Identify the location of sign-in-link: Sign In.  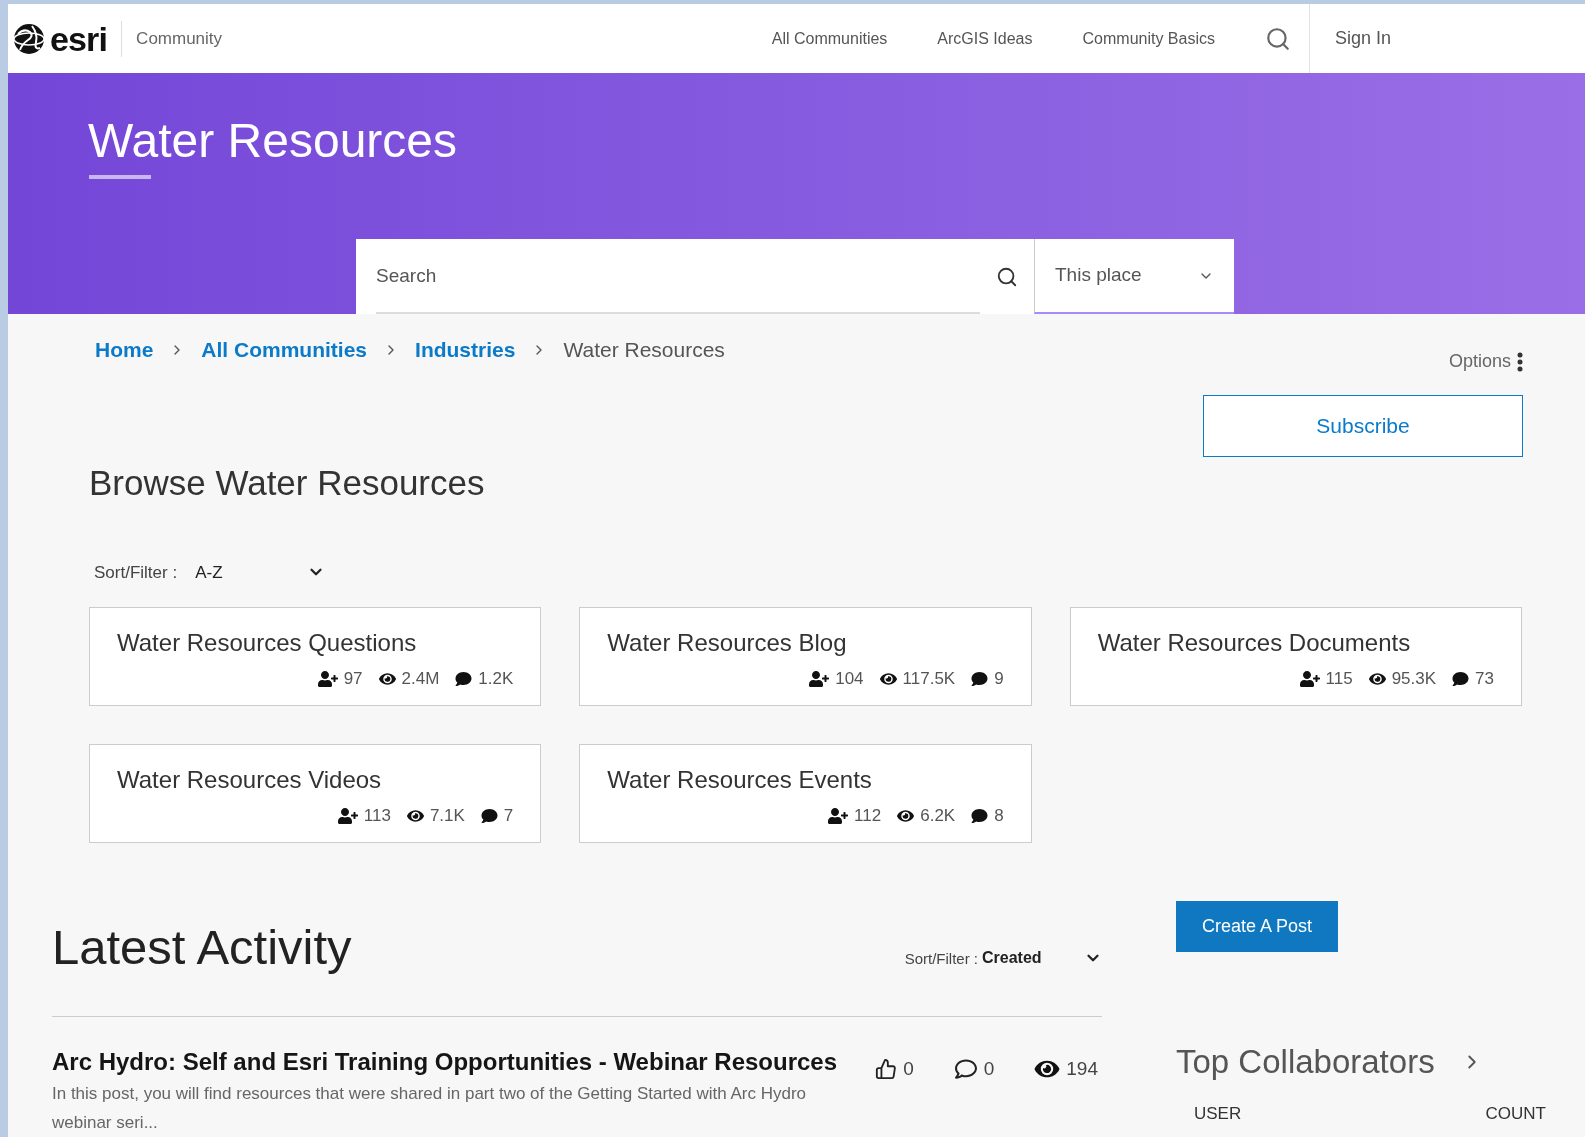
(1460, 38).